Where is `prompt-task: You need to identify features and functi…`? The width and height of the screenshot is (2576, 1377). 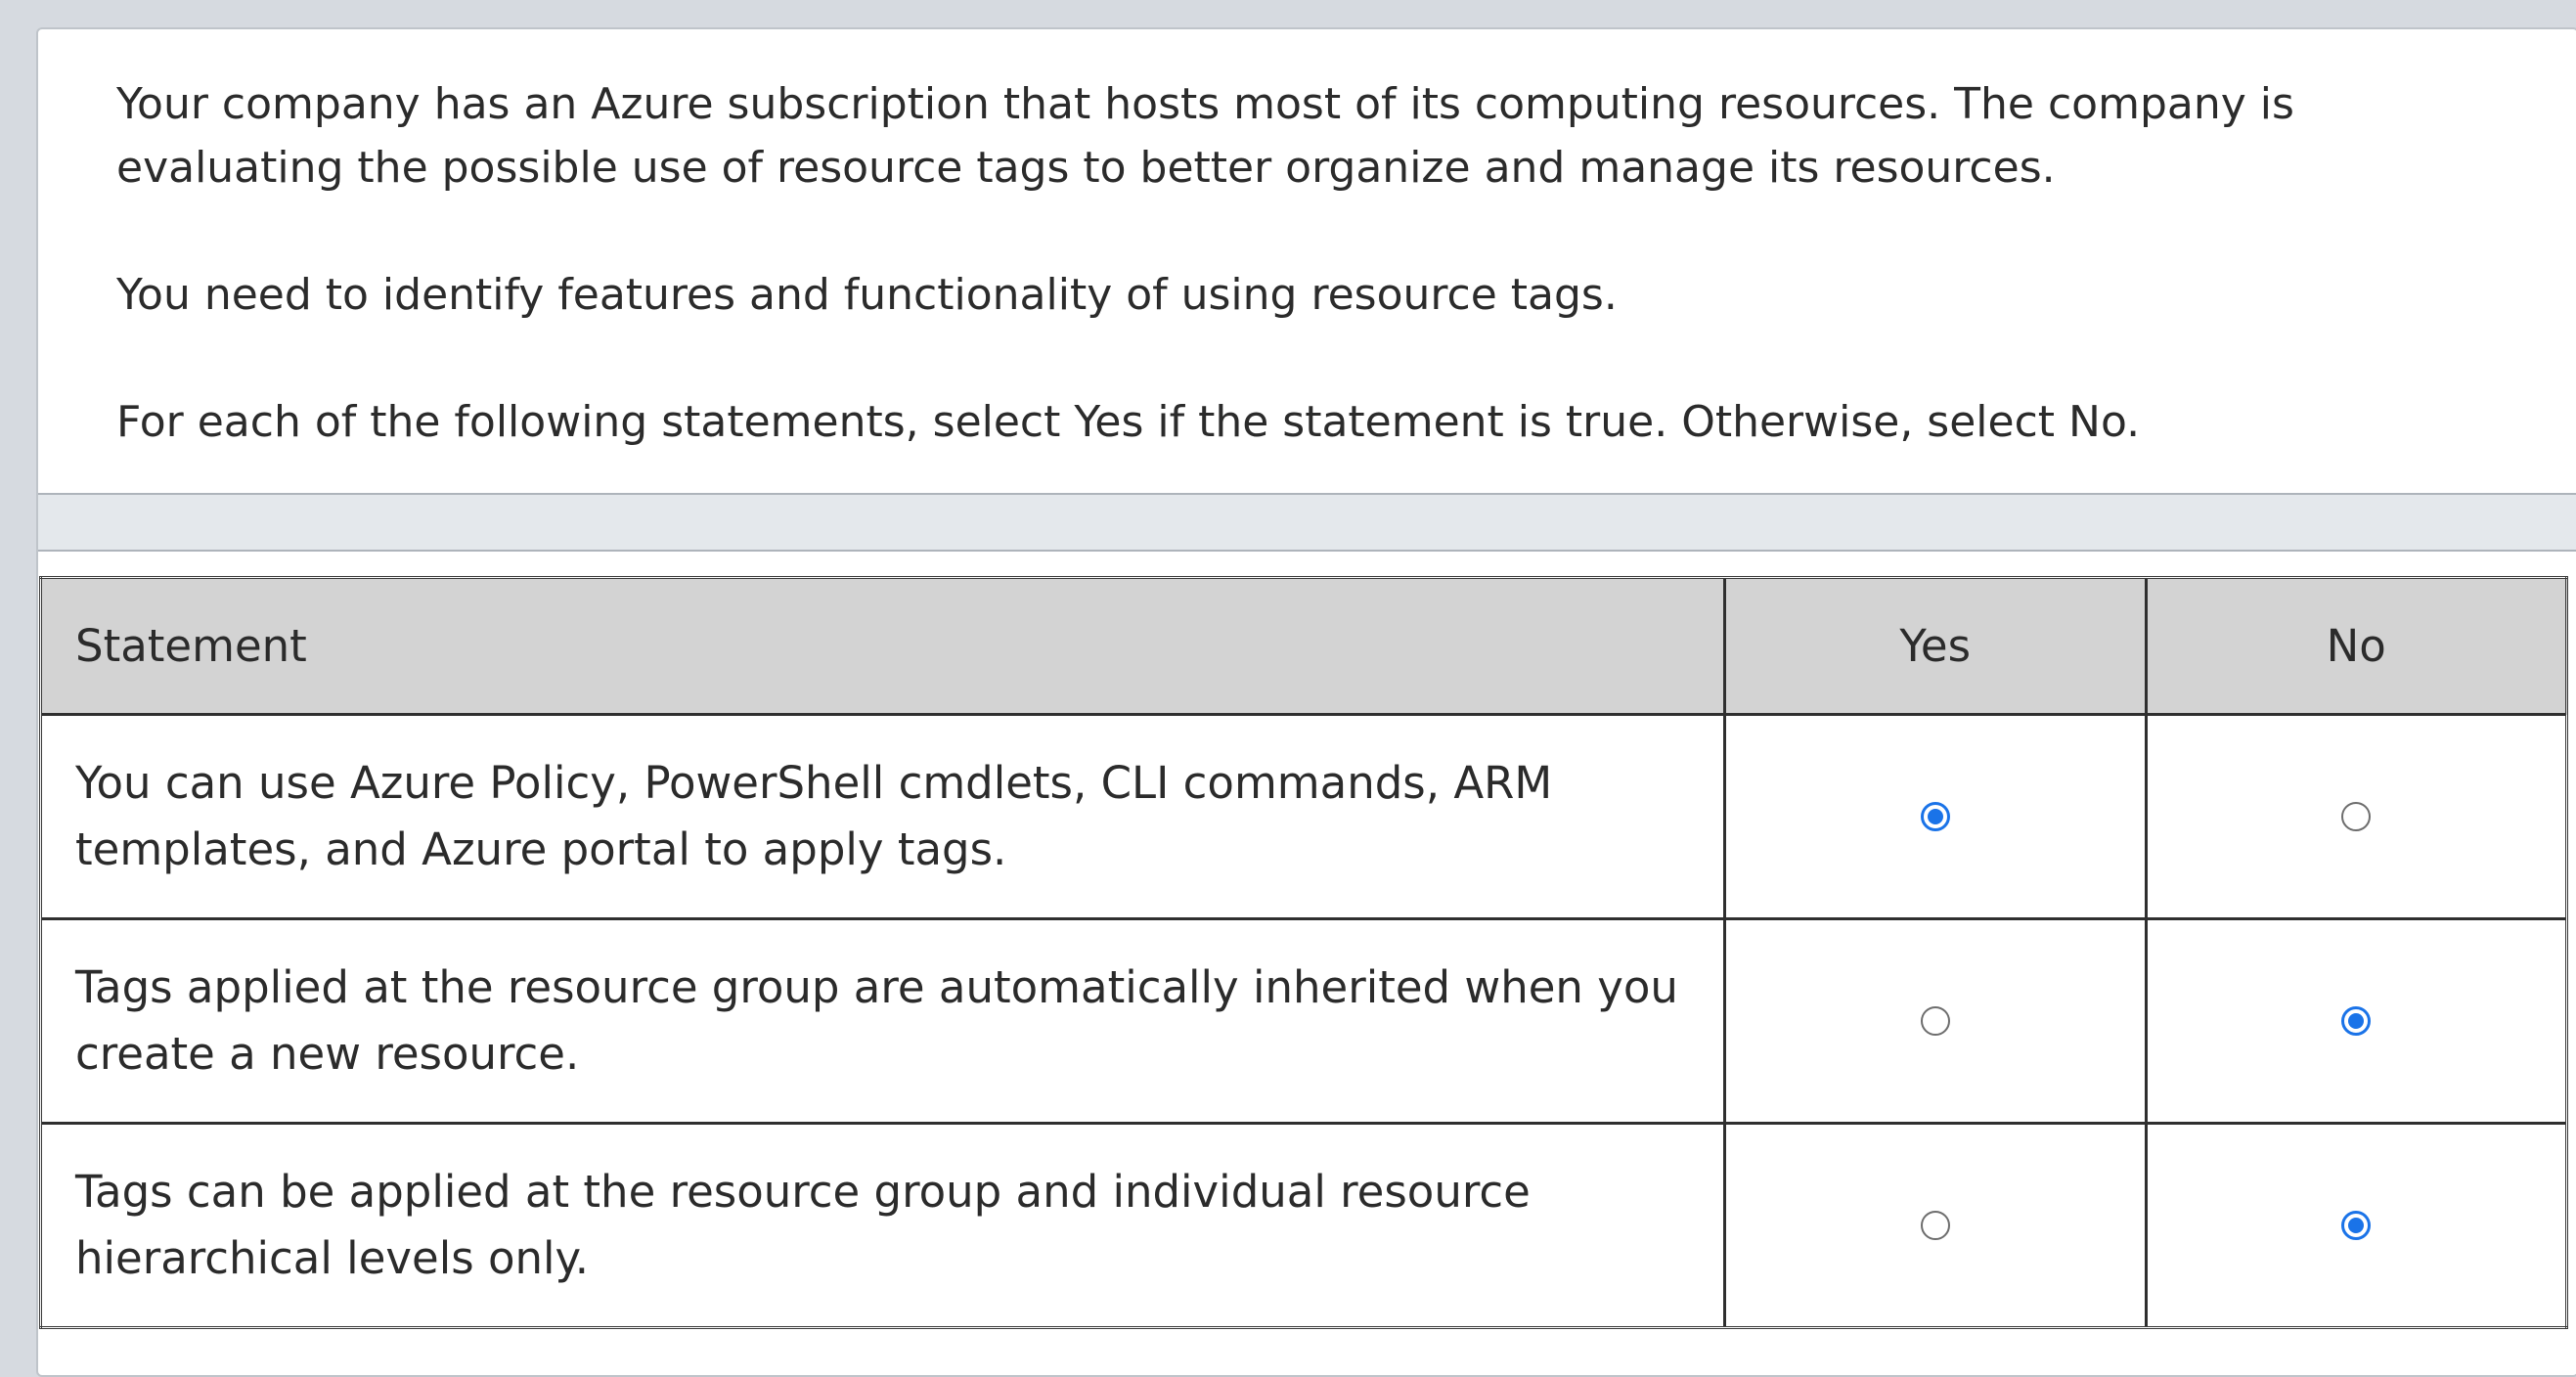
prompt-task: You need to identify features and functi… is located at coordinates (867, 295).